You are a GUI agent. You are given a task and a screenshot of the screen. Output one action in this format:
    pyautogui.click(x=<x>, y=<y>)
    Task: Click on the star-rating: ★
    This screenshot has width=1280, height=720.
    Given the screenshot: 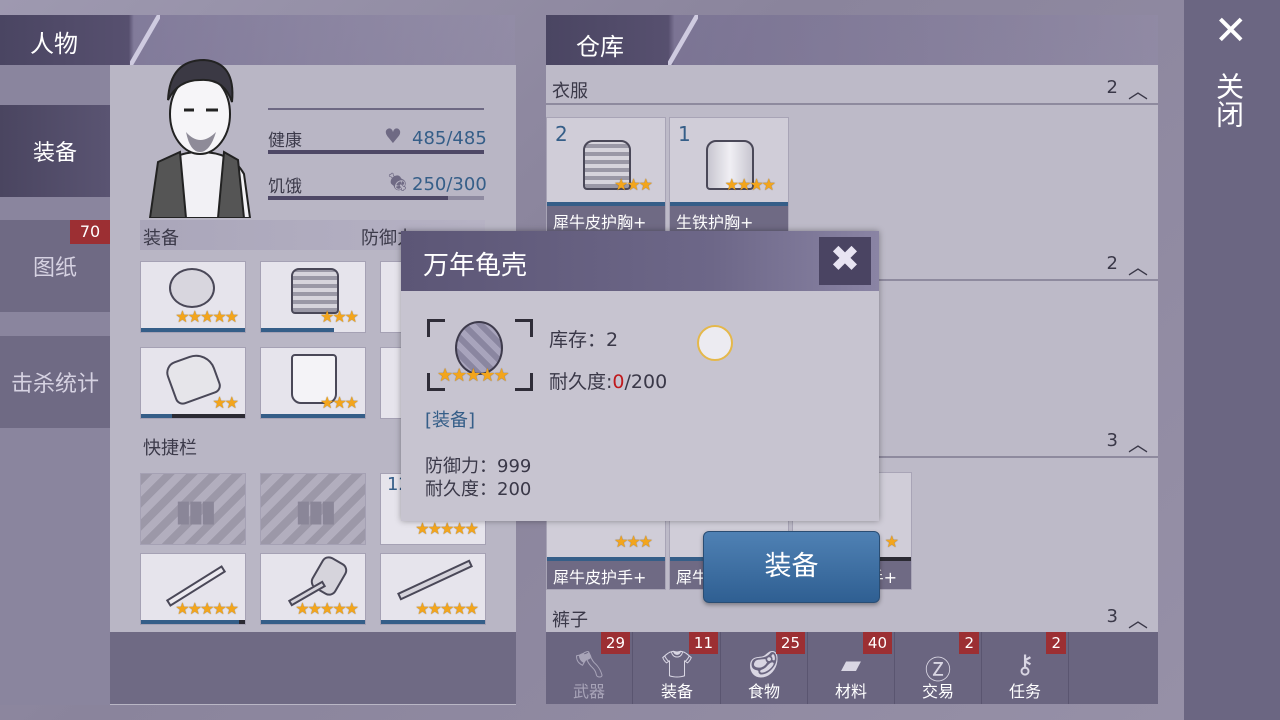 What is the action you would take?
    pyautogui.click(x=891, y=541)
    